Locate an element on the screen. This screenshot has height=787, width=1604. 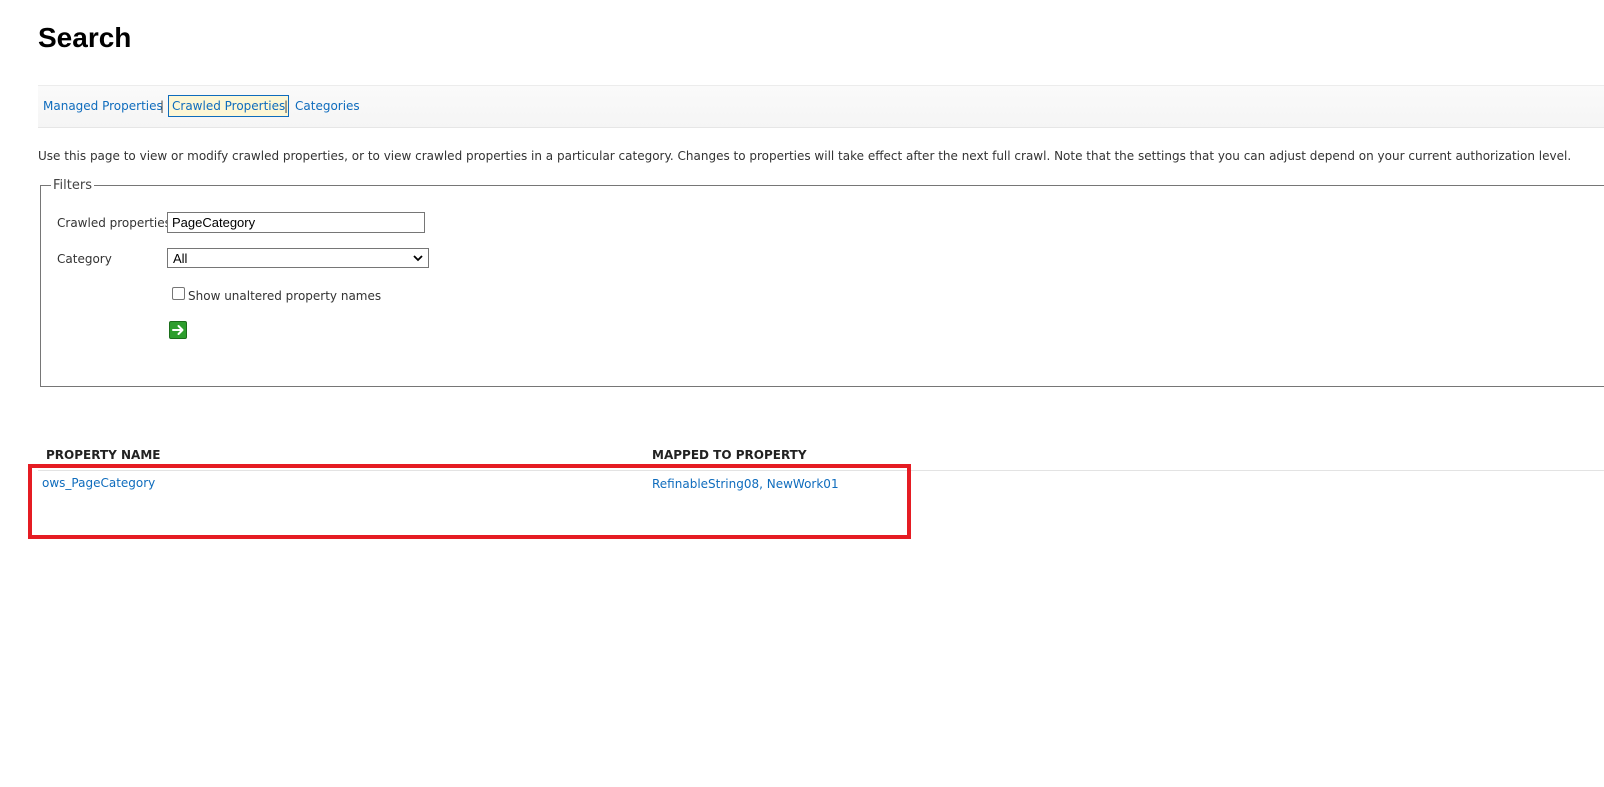
category-selected-value: All is located at coordinates (180, 258).